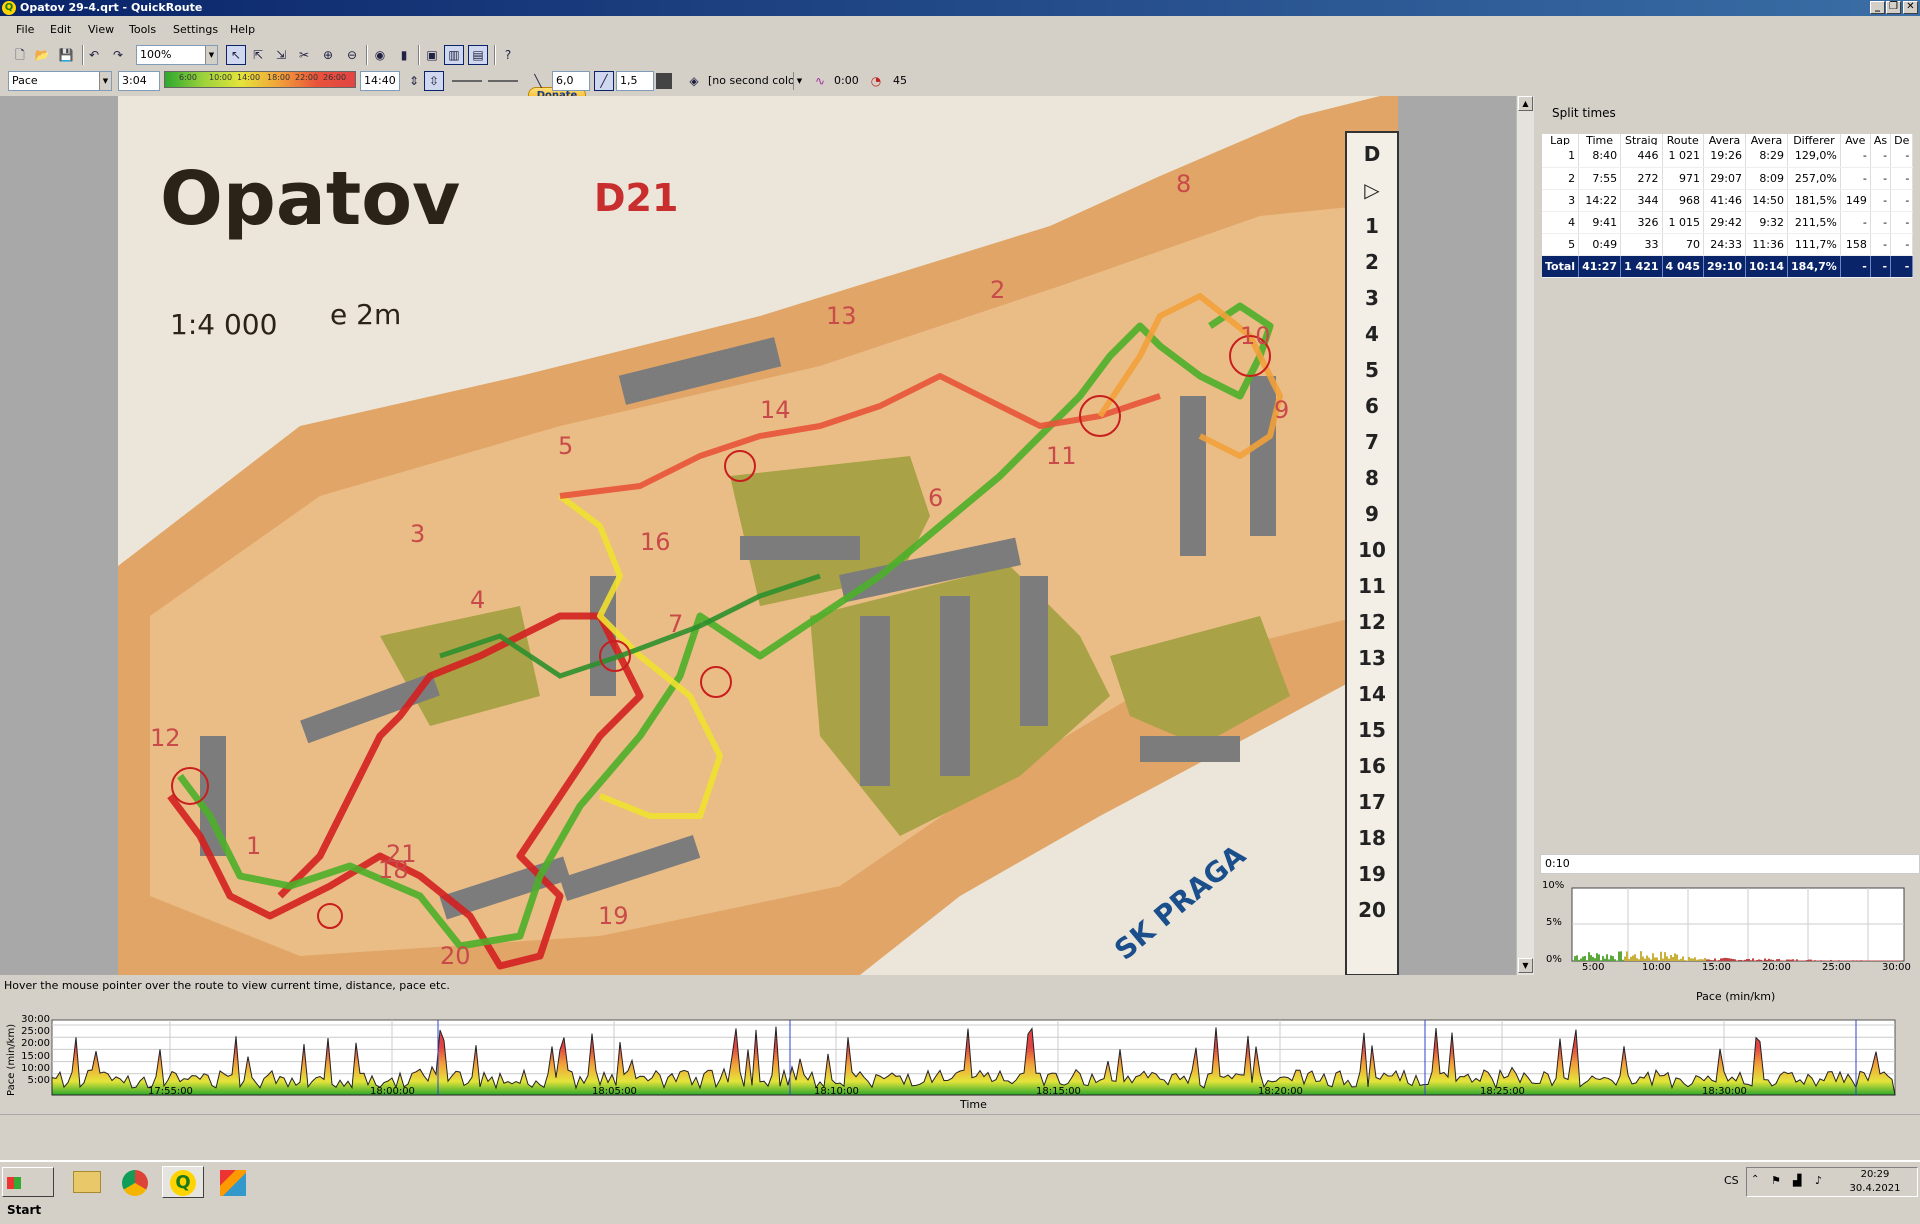 The image size is (1920, 1224). What do you see at coordinates (1755, 1179) in the screenshot?
I see `show-hidden-icons-icon: ⌃` at bounding box center [1755, 1179].